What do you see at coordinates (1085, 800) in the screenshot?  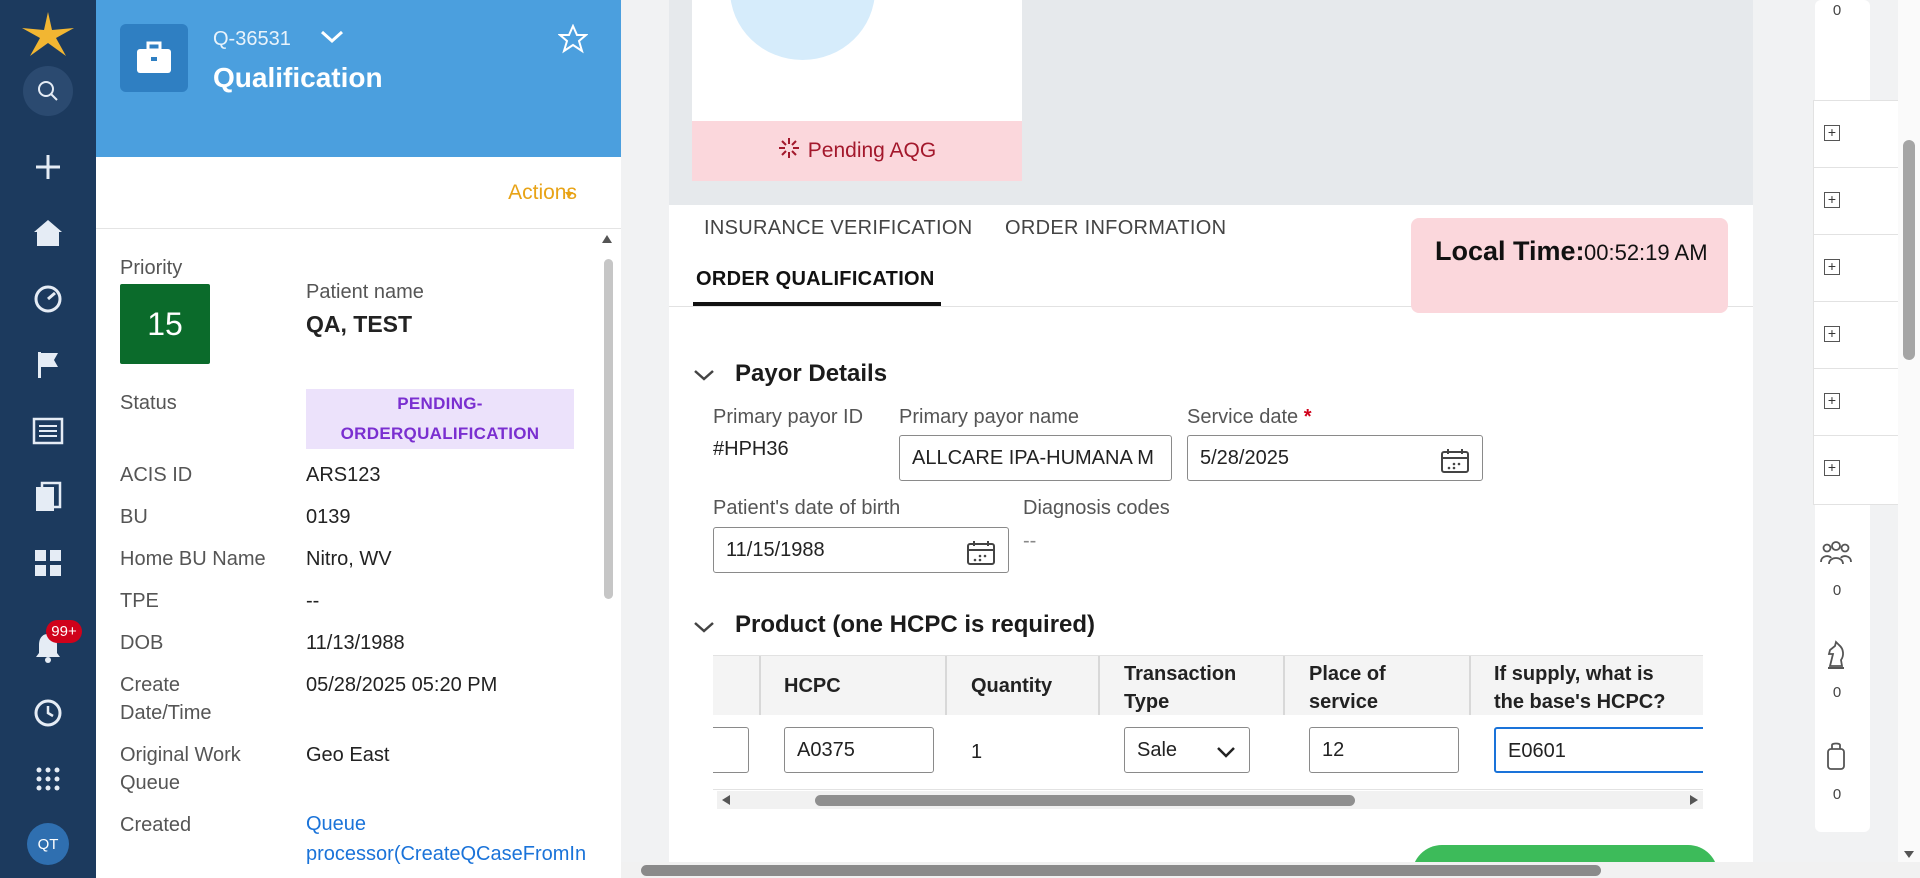 I see `table-scroll-thumb` at bounding box center [1085, 800].